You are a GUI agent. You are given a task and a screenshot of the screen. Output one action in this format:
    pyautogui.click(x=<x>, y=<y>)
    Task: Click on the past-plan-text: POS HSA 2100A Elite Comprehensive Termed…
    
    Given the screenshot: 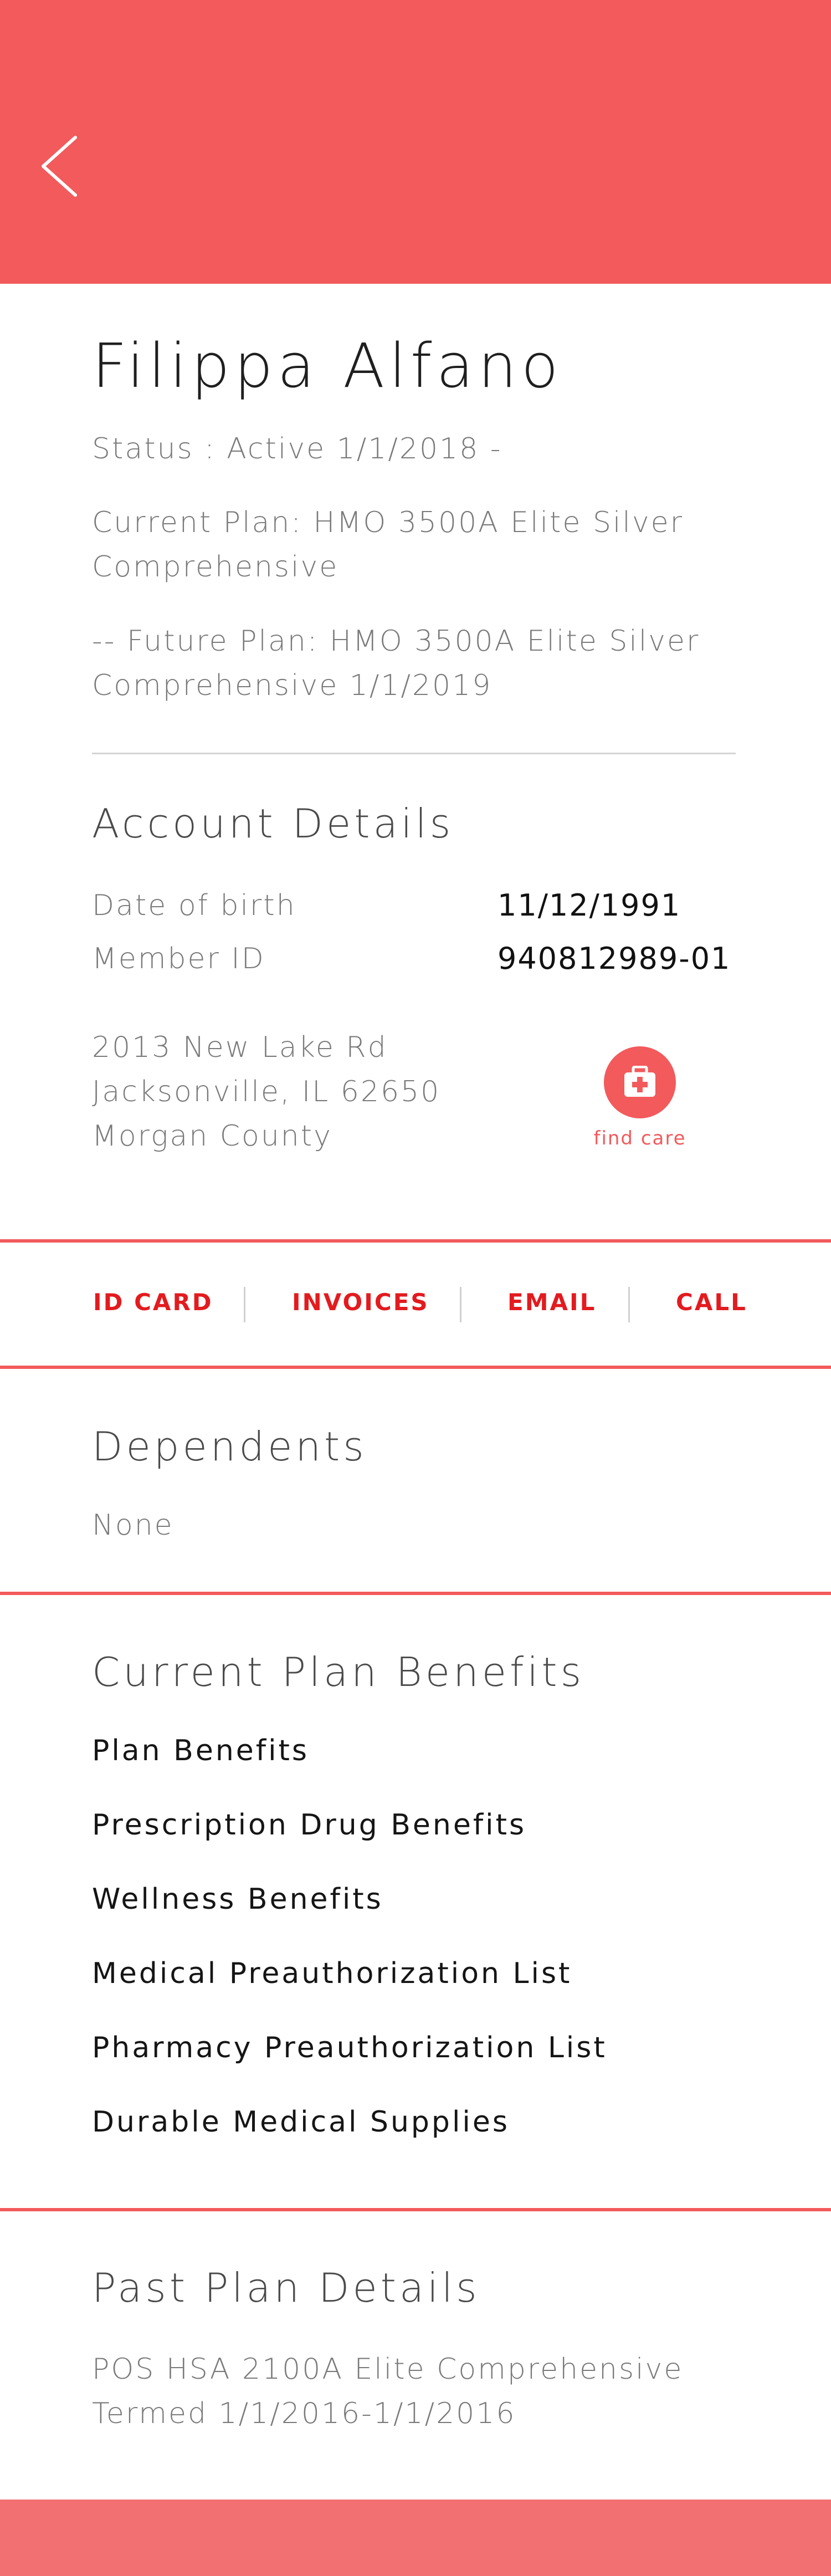 What is the action you would take?
    pyautogui.click(x=387, y=2392)
    